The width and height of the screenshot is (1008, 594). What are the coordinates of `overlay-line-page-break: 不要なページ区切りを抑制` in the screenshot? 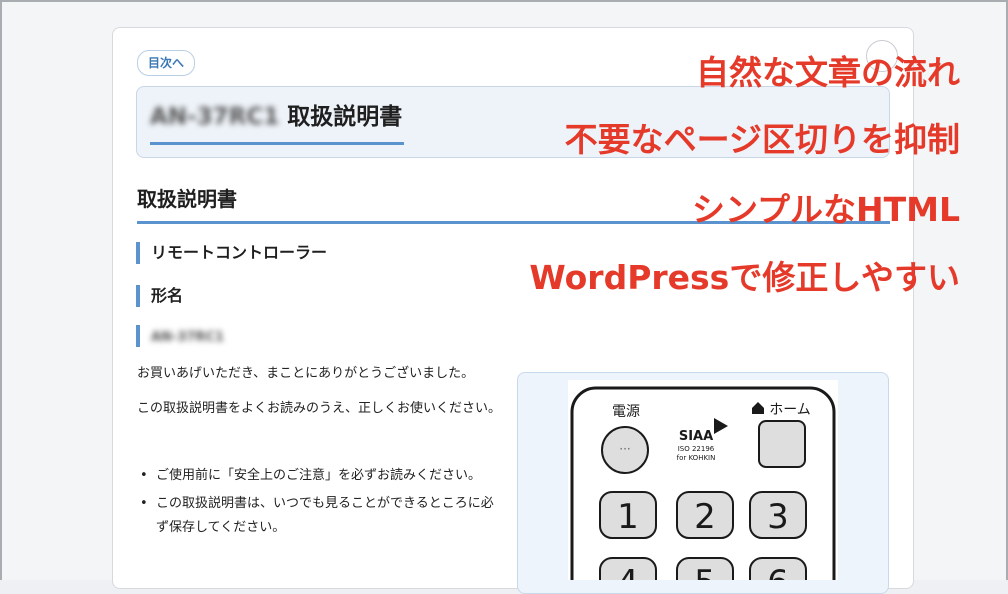 It's located at (762, 139).